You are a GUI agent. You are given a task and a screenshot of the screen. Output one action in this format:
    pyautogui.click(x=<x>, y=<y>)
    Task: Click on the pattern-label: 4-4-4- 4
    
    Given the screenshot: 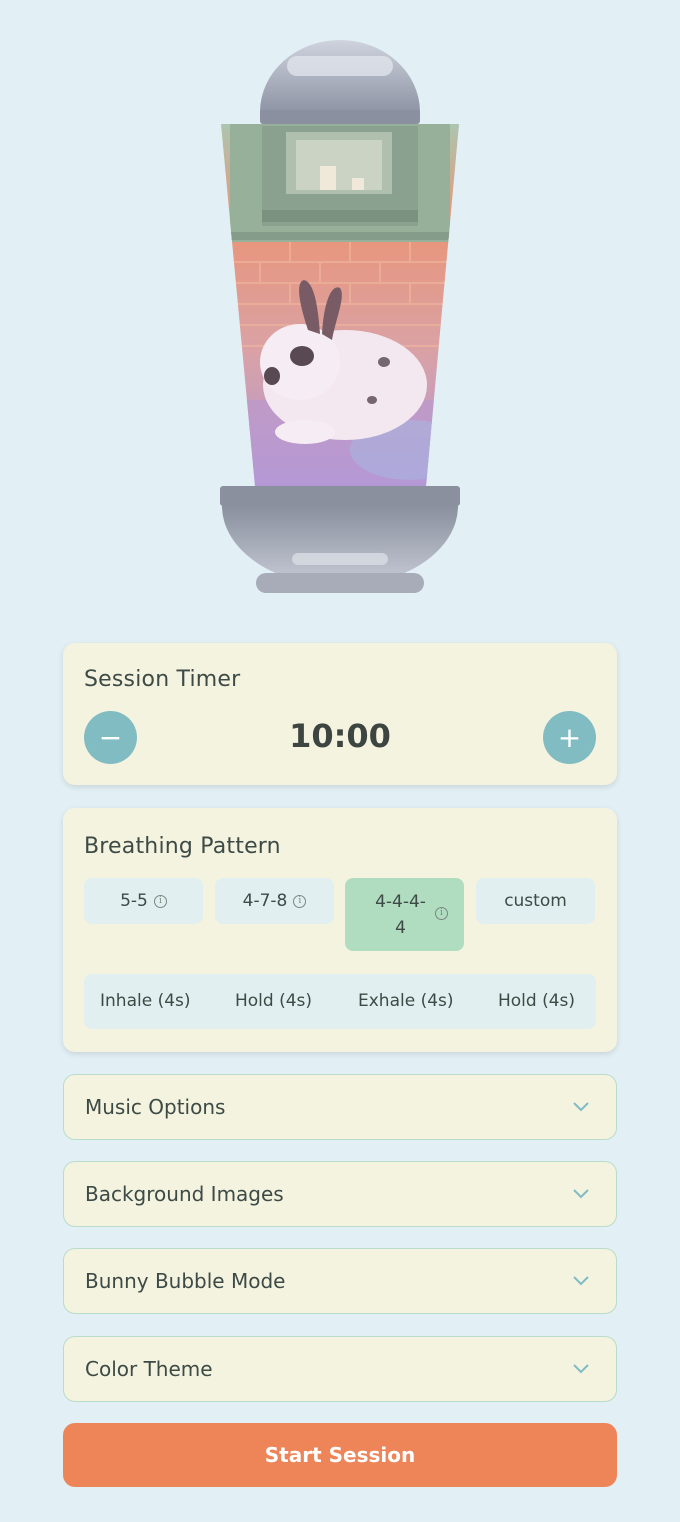 What is the action you would take?
    pyautogui.click(x=401, y=915)
    